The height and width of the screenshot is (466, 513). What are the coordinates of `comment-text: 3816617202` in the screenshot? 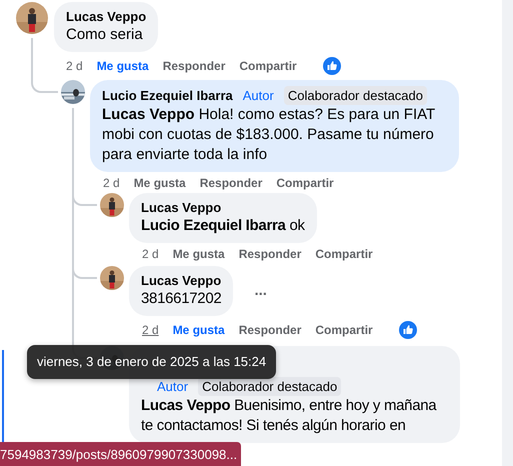 It's located at (181, 299).